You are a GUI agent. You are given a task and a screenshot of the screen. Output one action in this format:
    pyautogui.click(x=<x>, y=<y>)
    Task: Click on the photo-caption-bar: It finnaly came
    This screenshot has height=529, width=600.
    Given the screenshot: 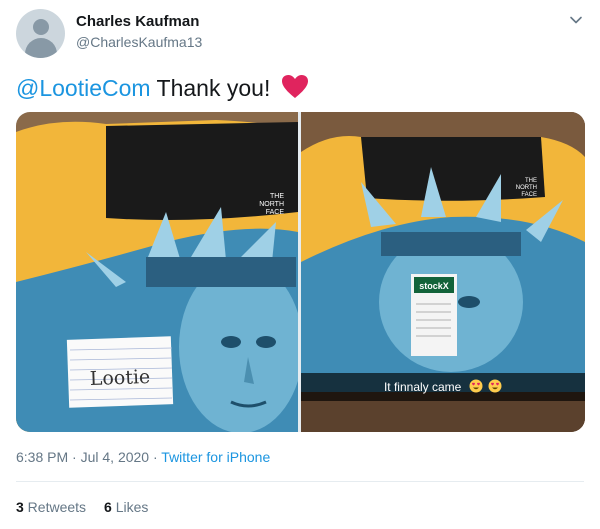 What is the action you would take?
    pyautogui.click(x=443, y=387)
    